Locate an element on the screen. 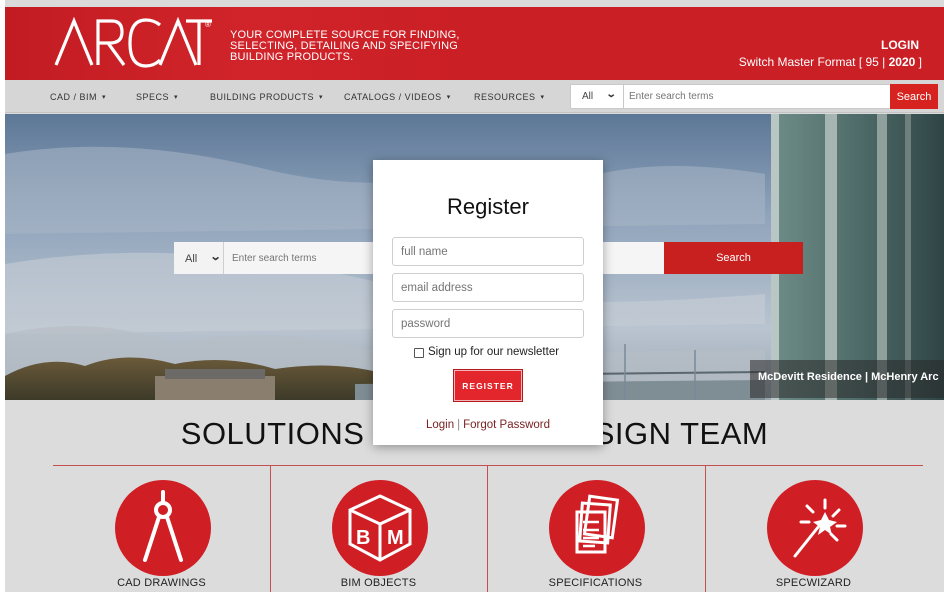  svg-text: M is located at coordinates (395, 538).